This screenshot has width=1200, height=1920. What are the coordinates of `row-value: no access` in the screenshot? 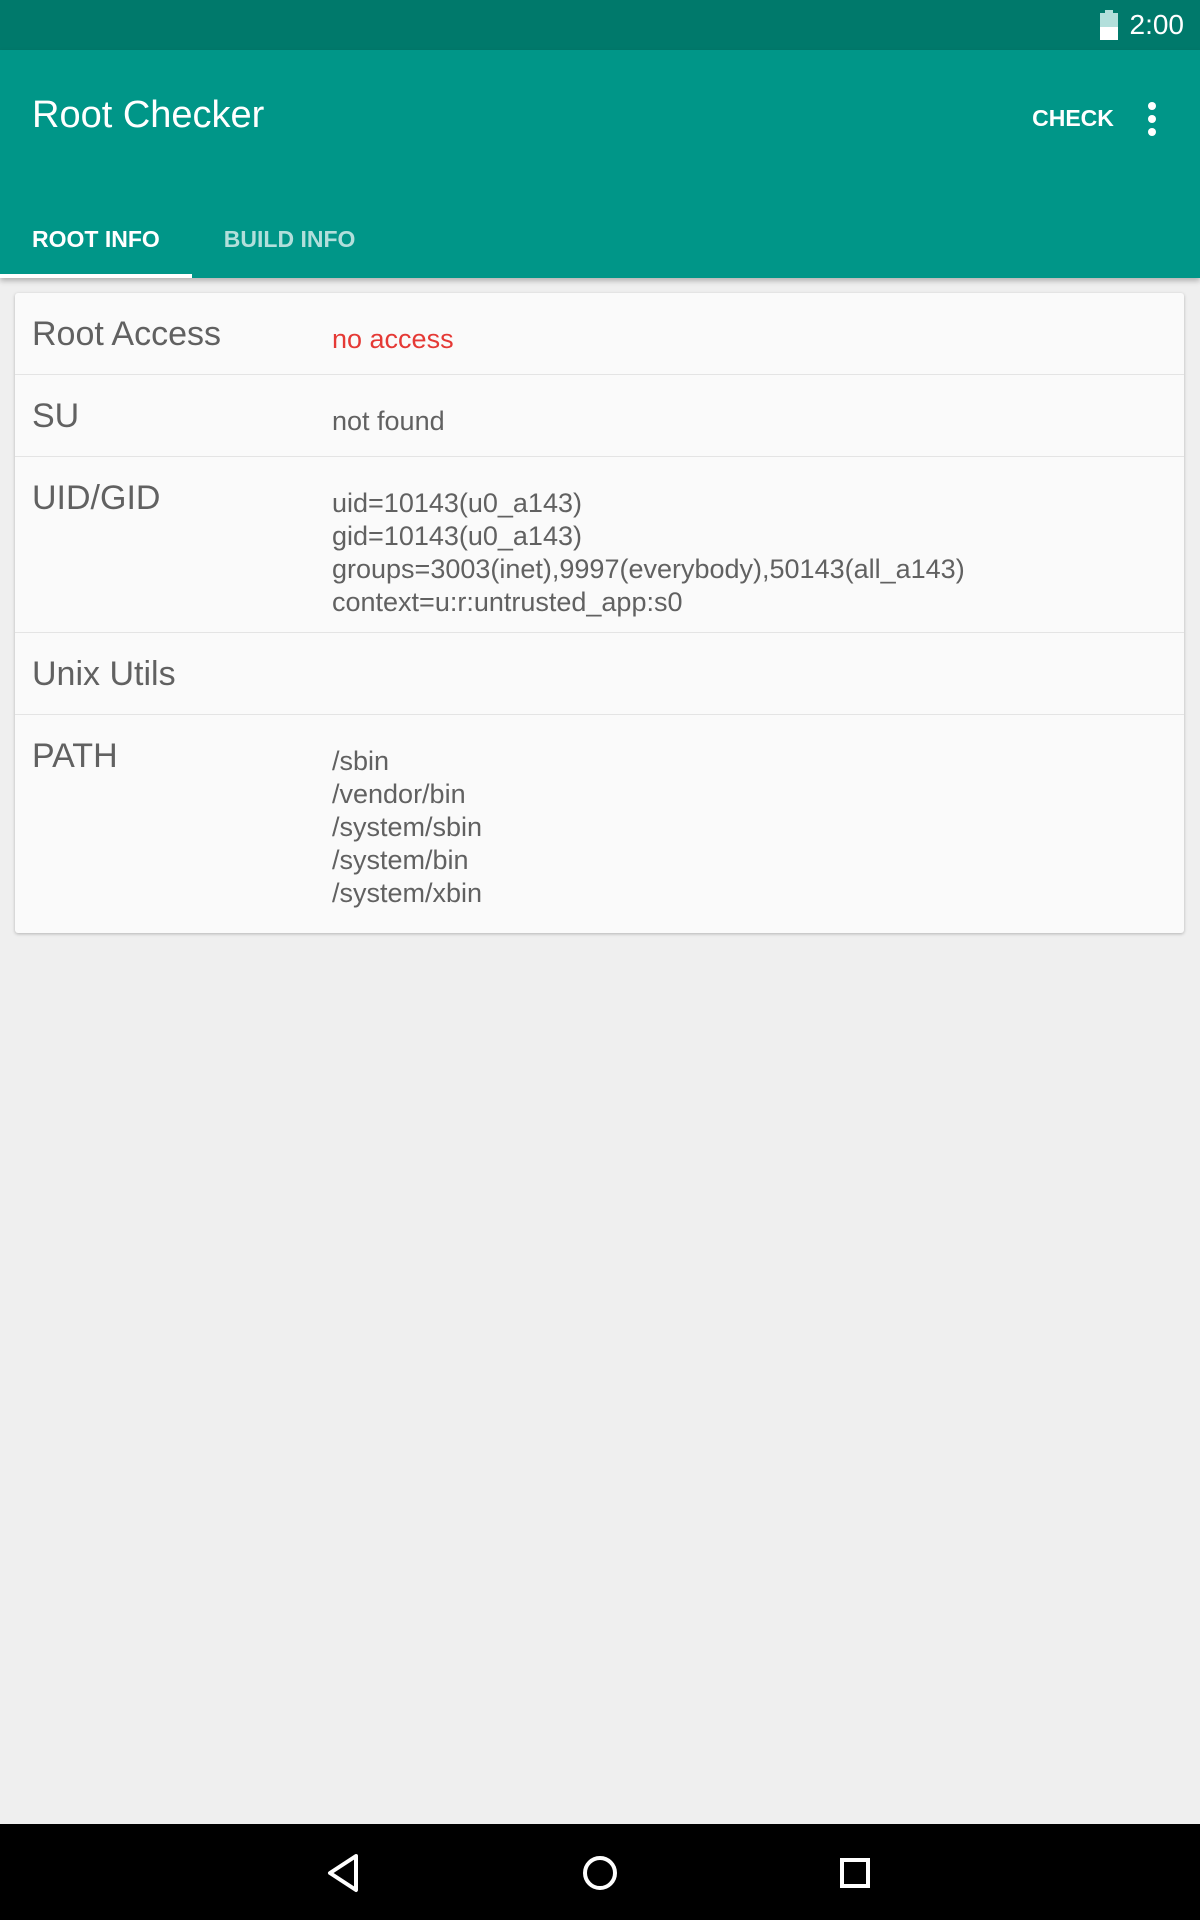 It's located at (393, 339).